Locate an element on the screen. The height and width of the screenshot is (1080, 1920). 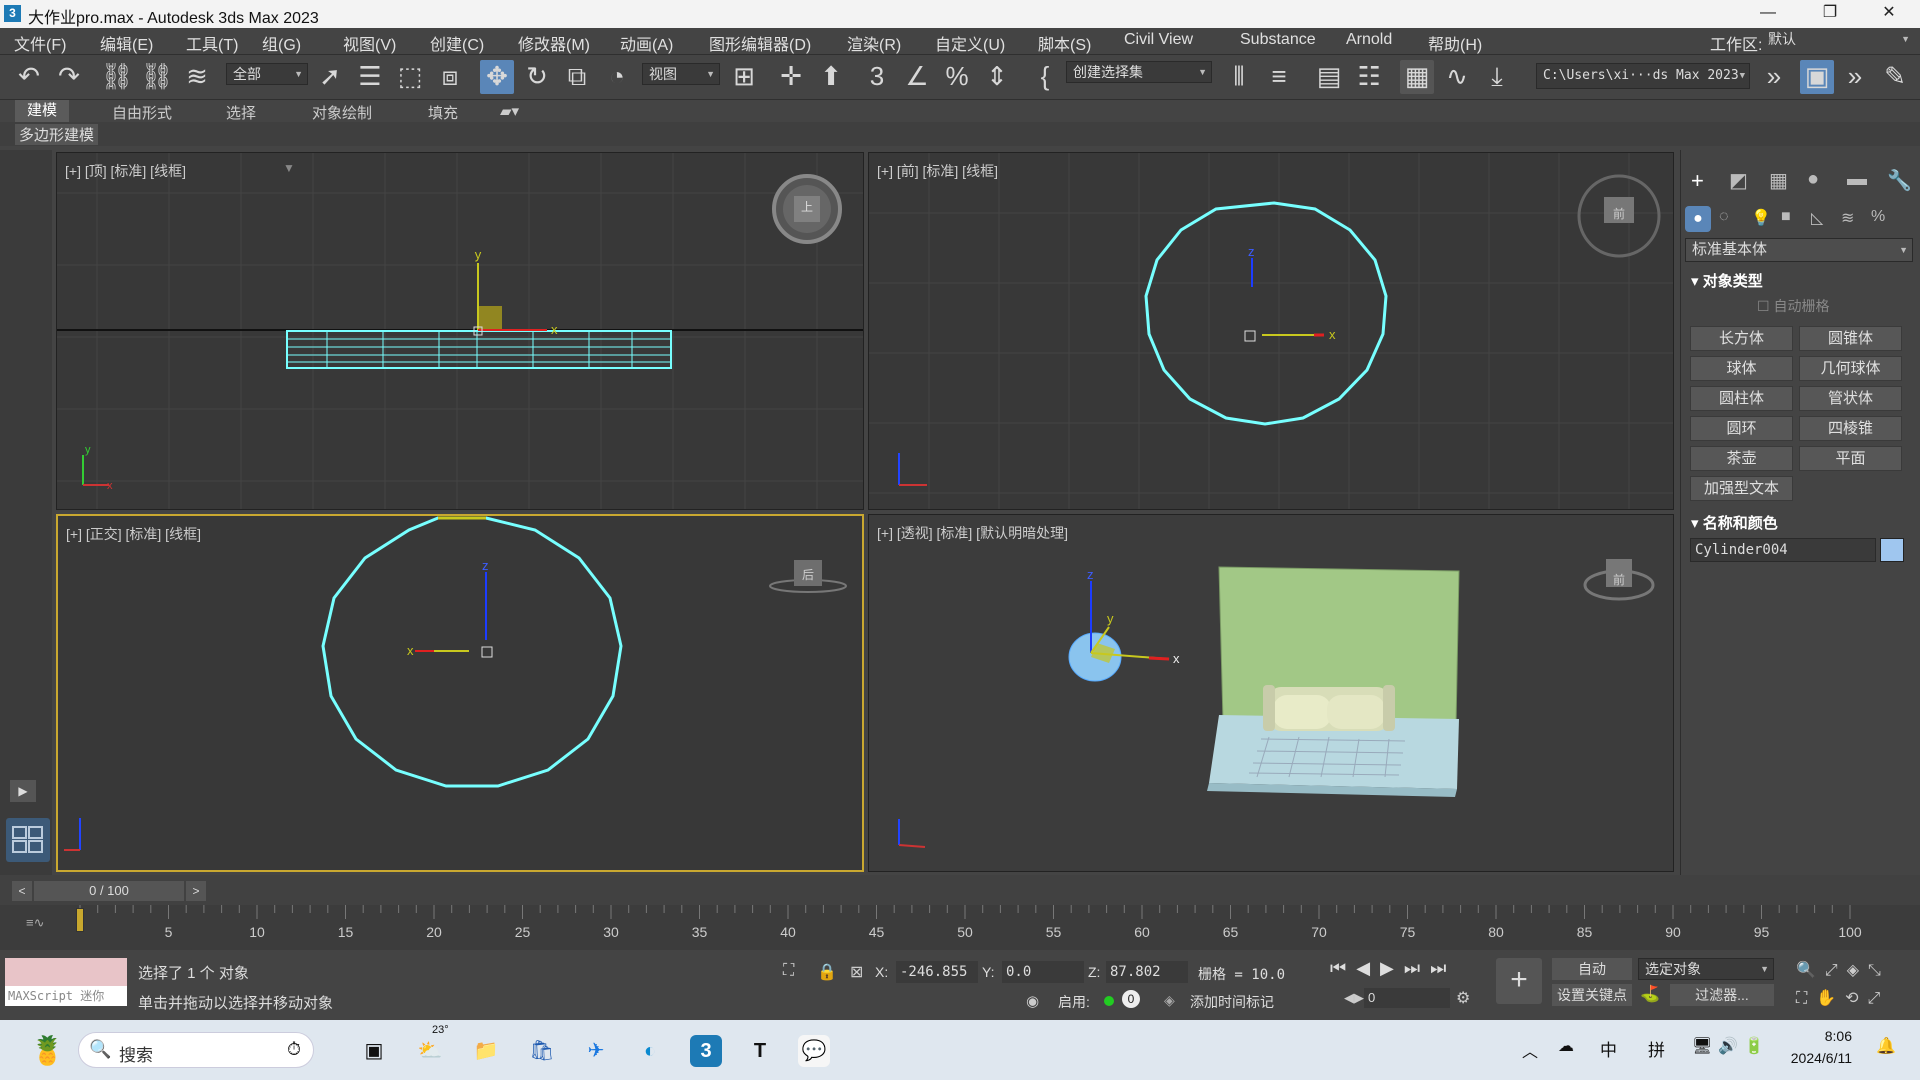
menu-tools: 工具(T) is located at coordinates (212, 43).